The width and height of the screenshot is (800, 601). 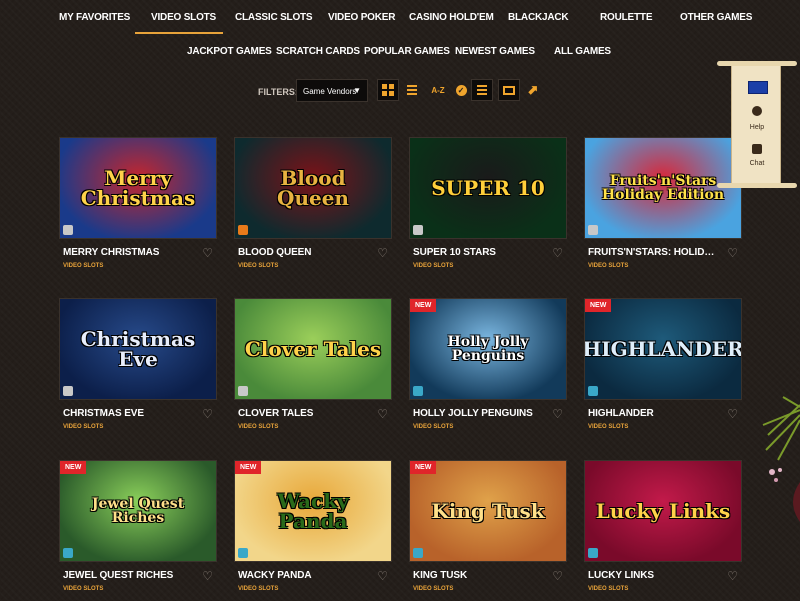 I want to click on game-tile: King Tusk NEW KING TUSK ♡ VIDEO SLOTS, so click(x=488, y=526).